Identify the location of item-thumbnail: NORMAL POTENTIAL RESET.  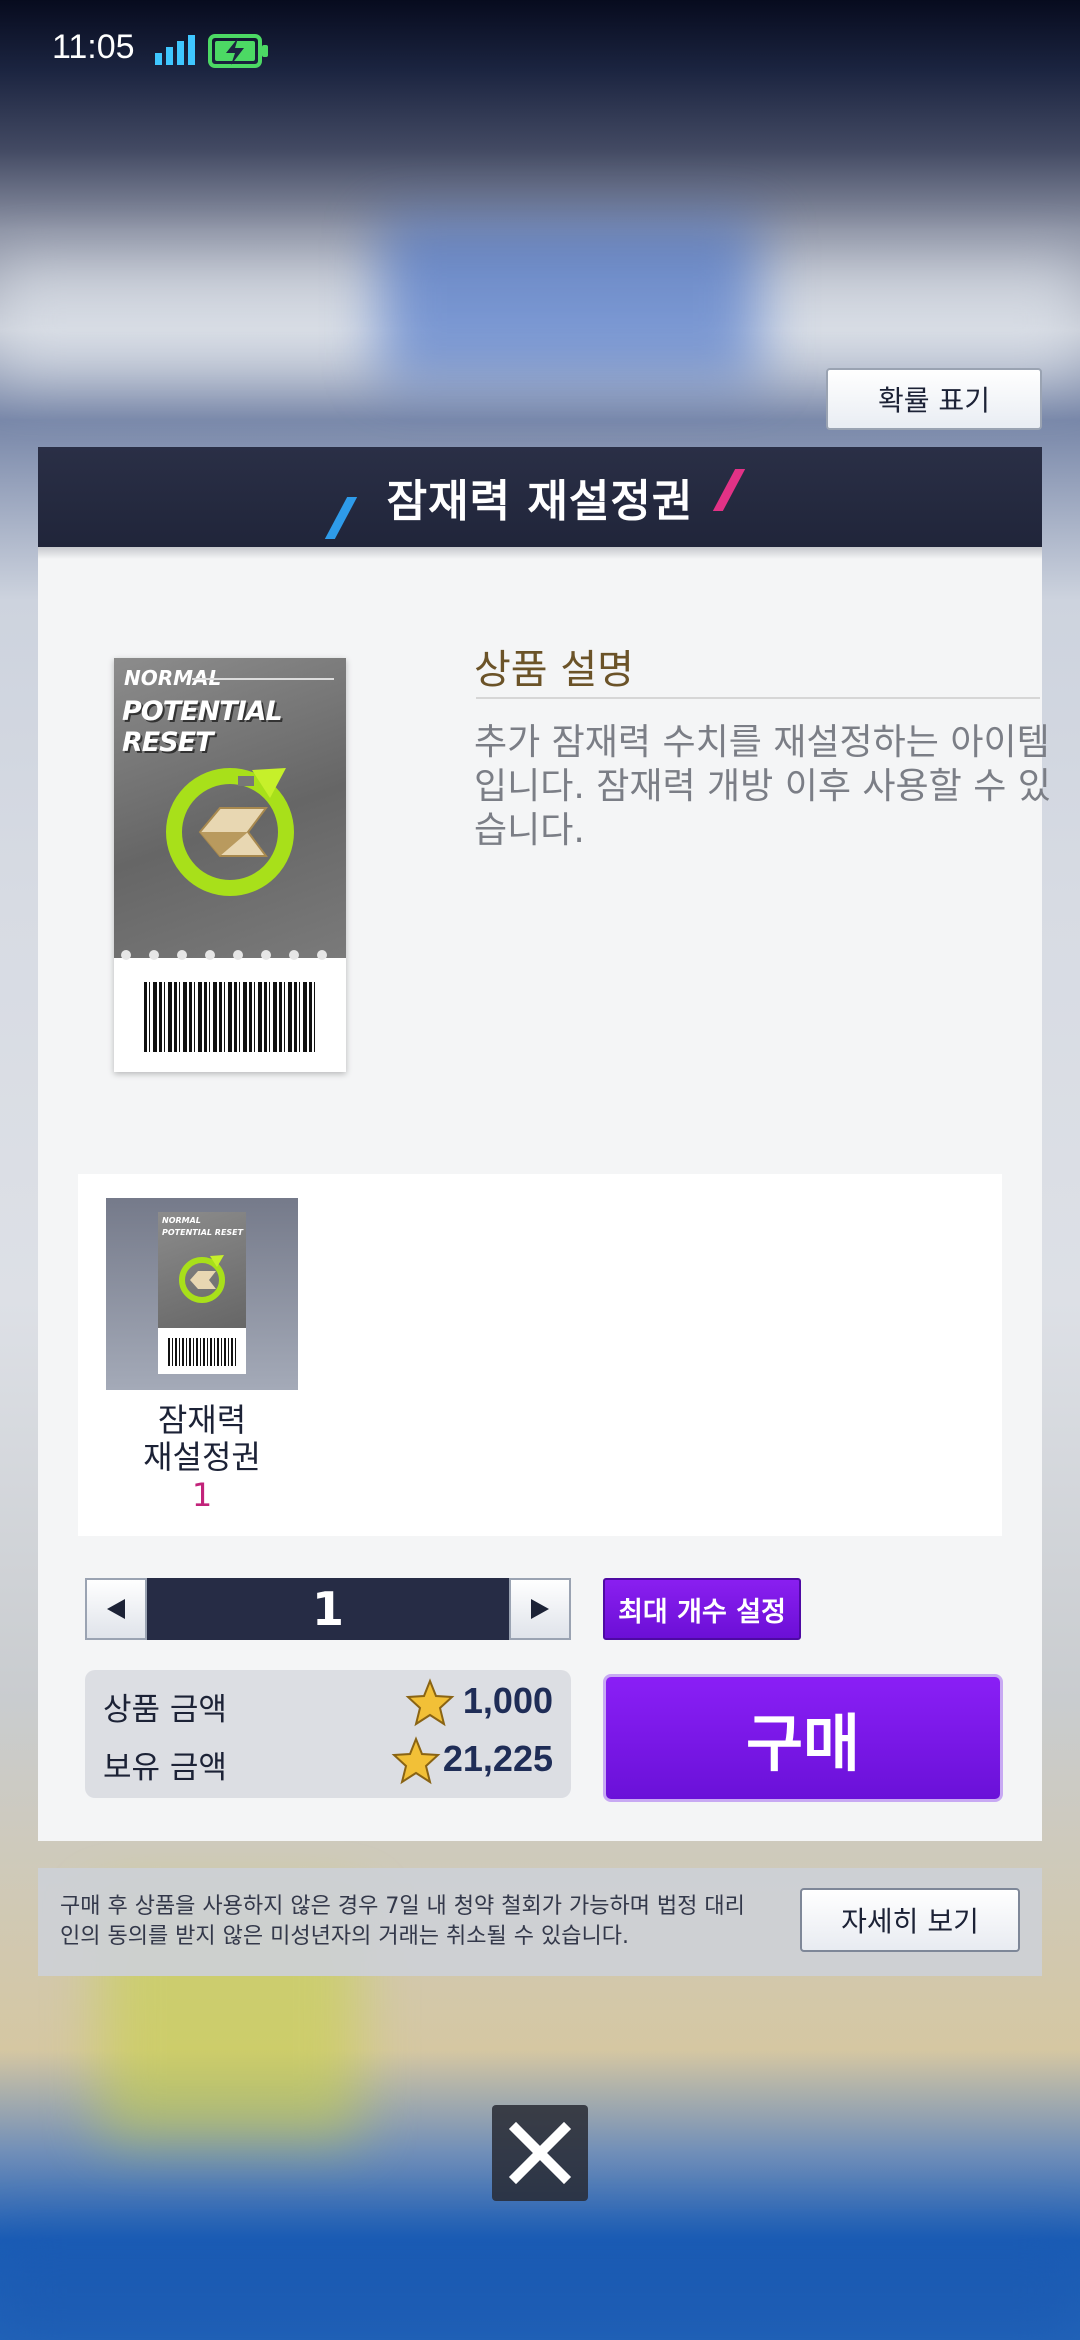
(202, 1294).